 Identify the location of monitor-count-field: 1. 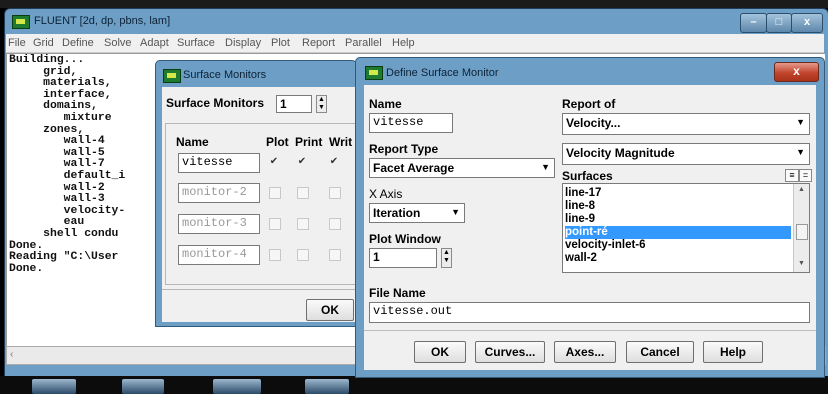
(294, 104).